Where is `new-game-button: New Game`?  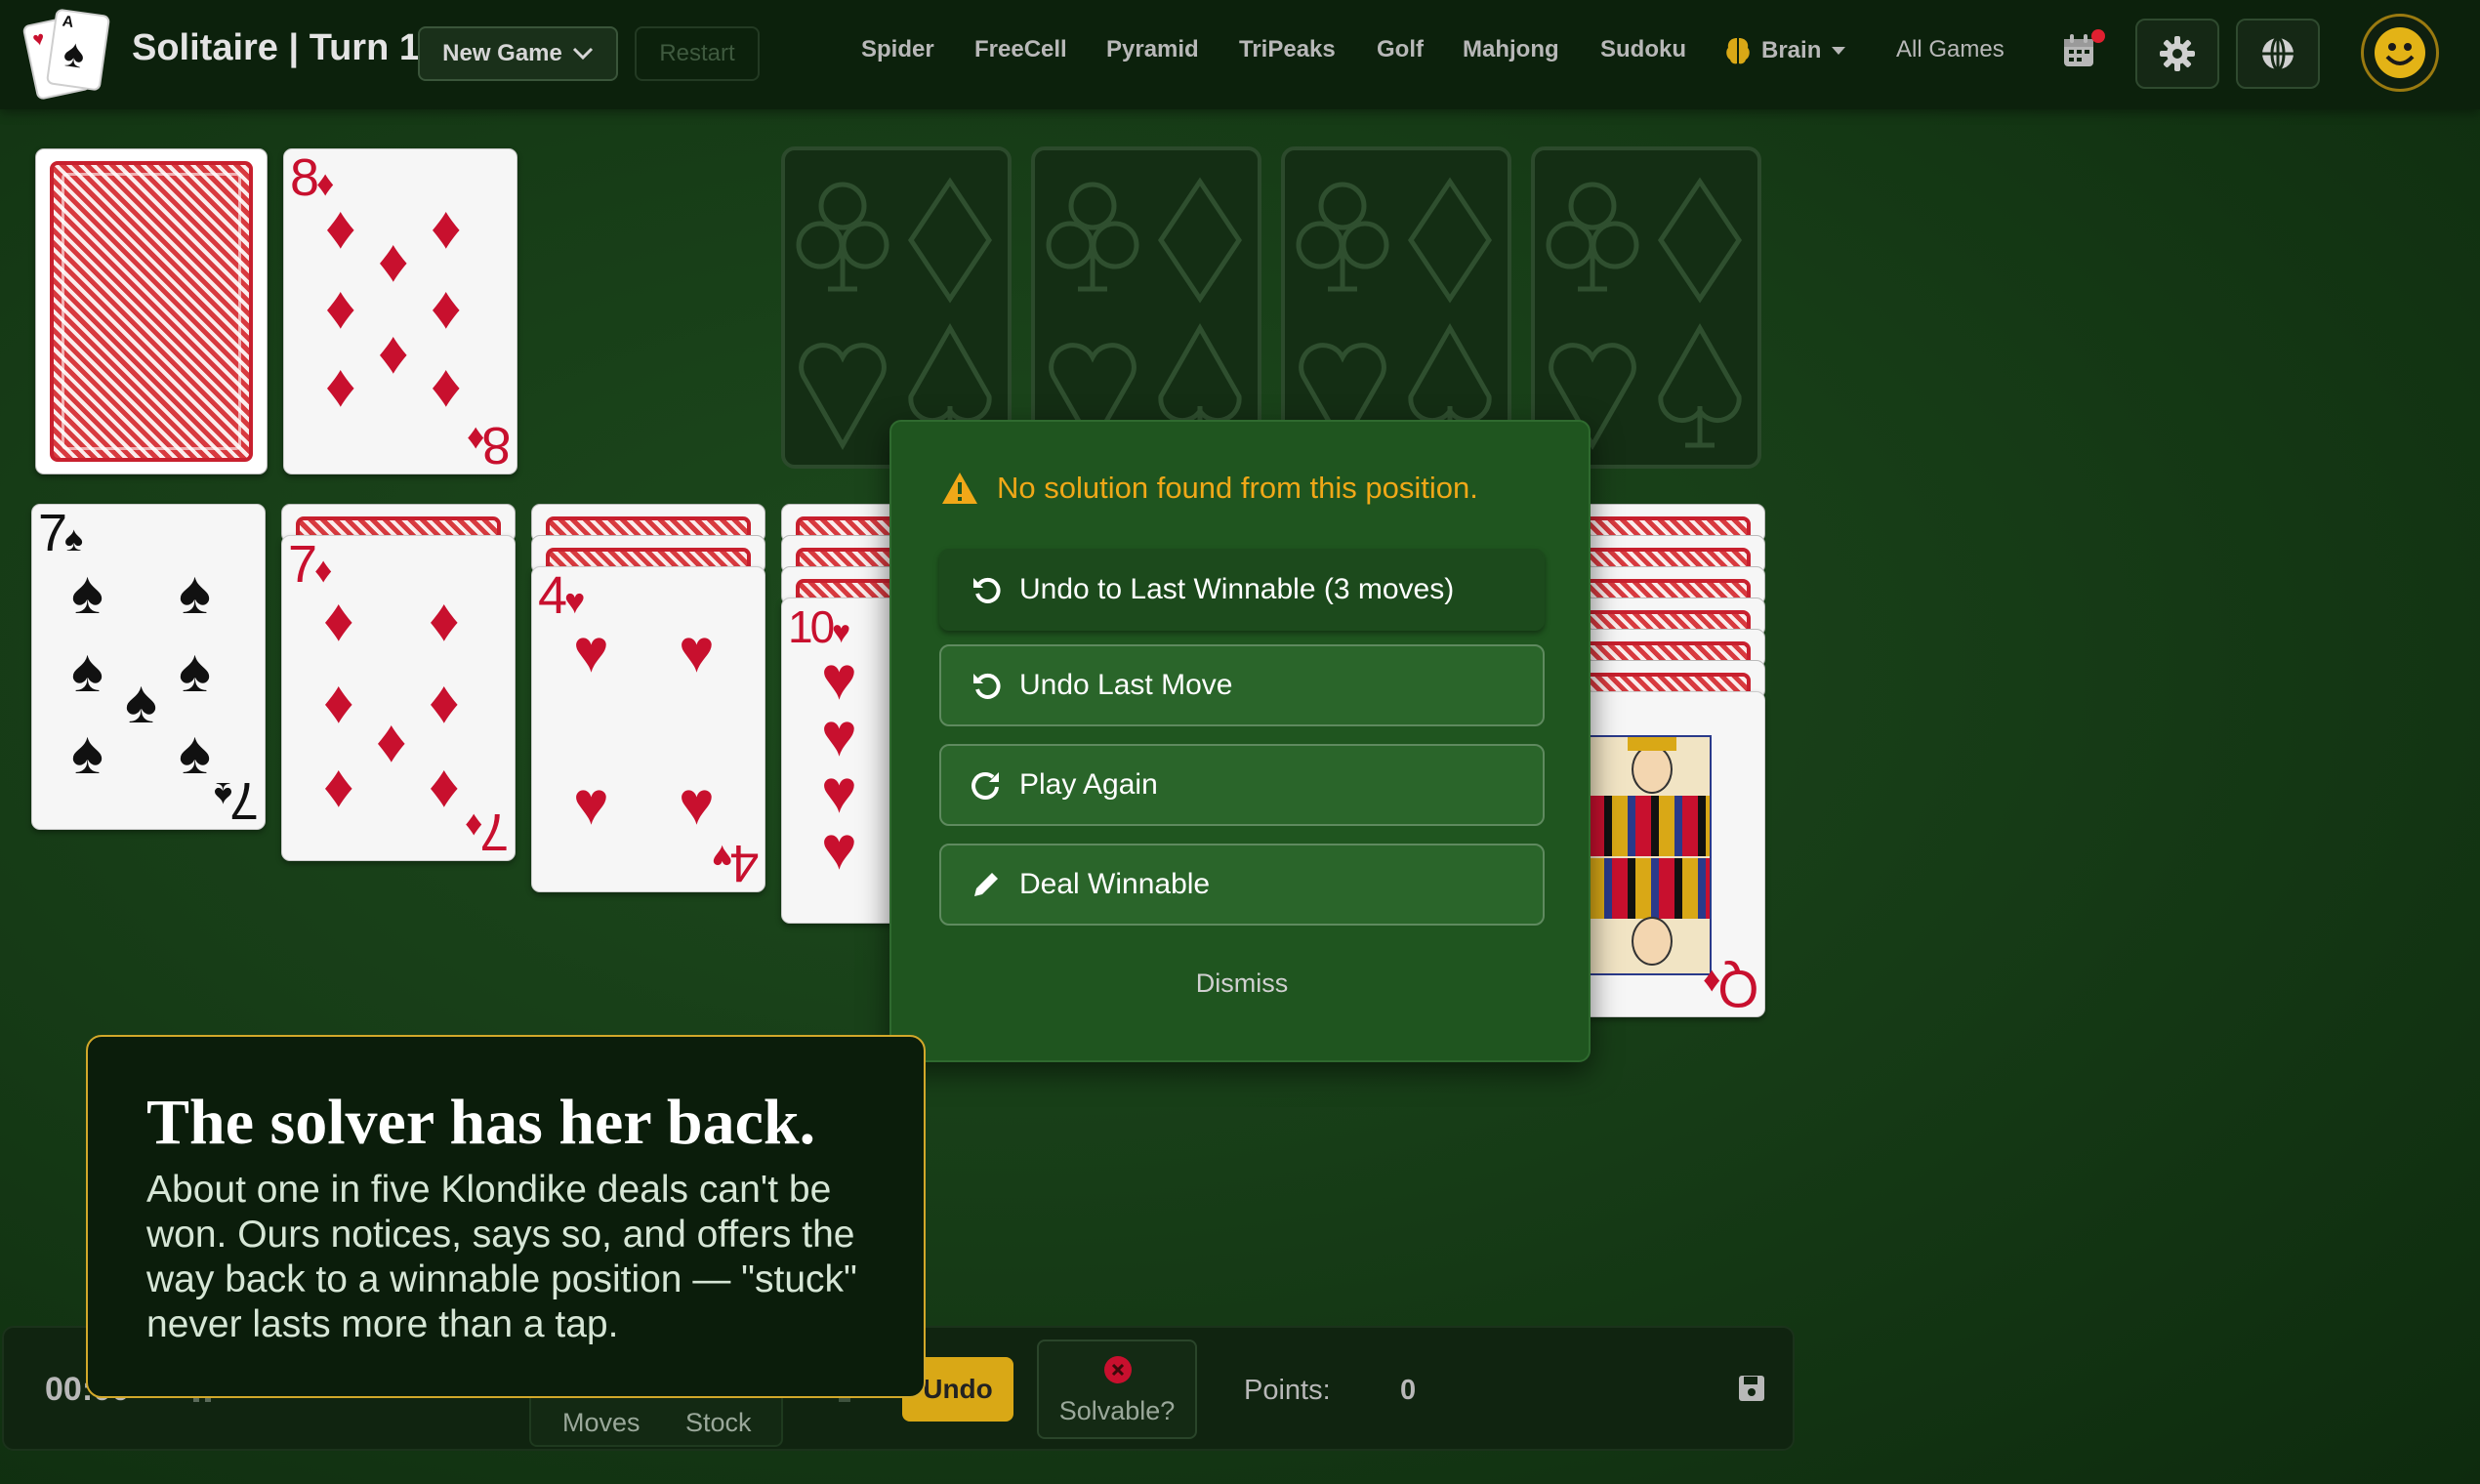
new-game-button: New Game is located at coordinates (518, 54).